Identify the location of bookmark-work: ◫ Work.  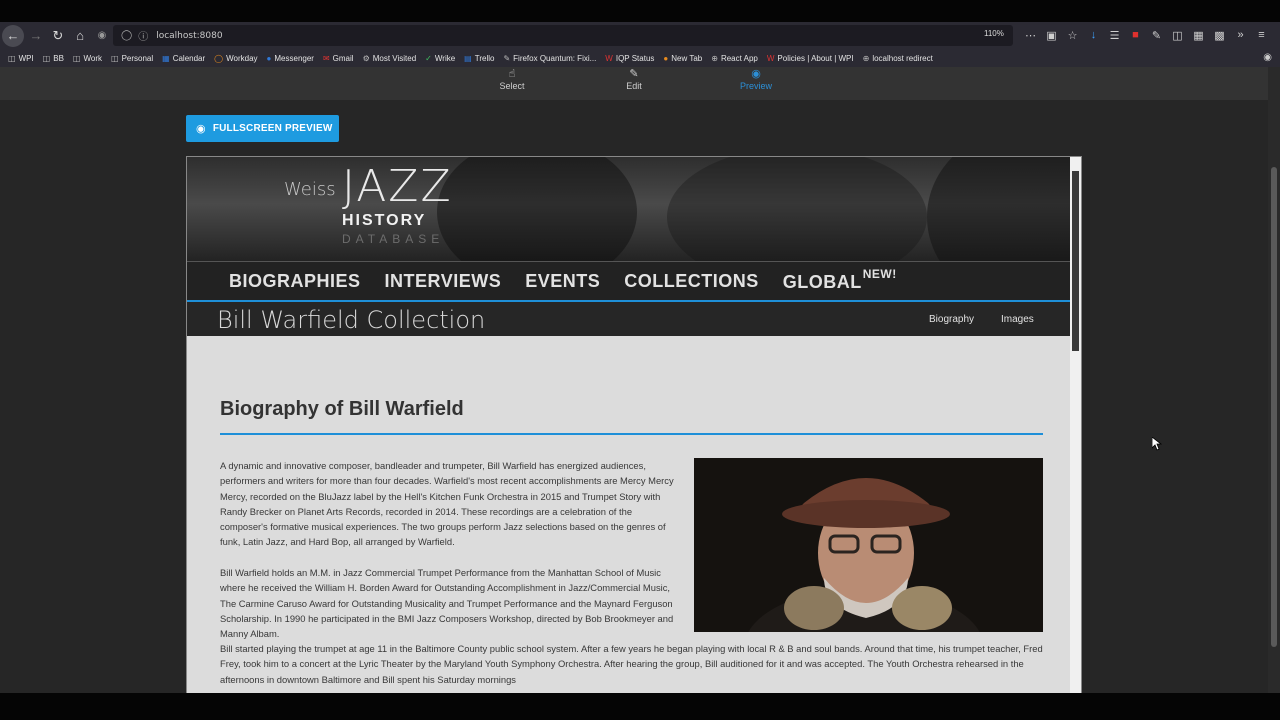
(87, 58).